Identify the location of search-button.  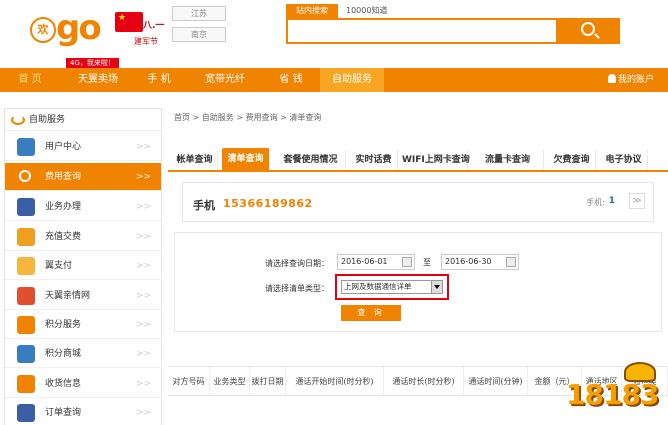
(589, 31).